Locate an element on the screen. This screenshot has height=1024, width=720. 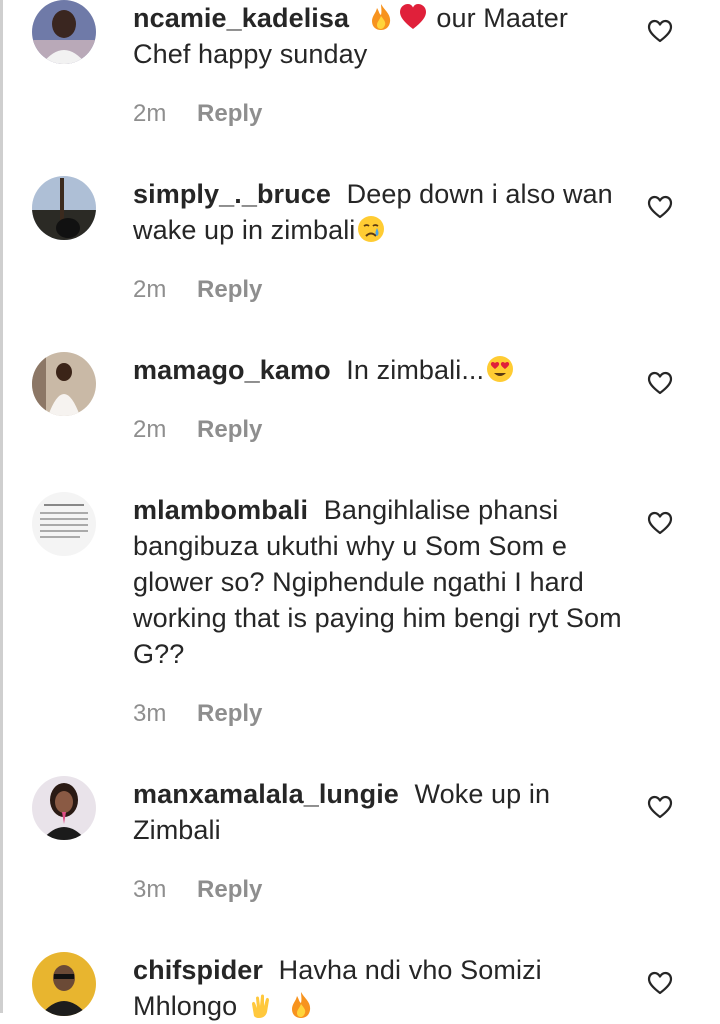
heart-eyes-emoji is located at coordinates (500, 369).